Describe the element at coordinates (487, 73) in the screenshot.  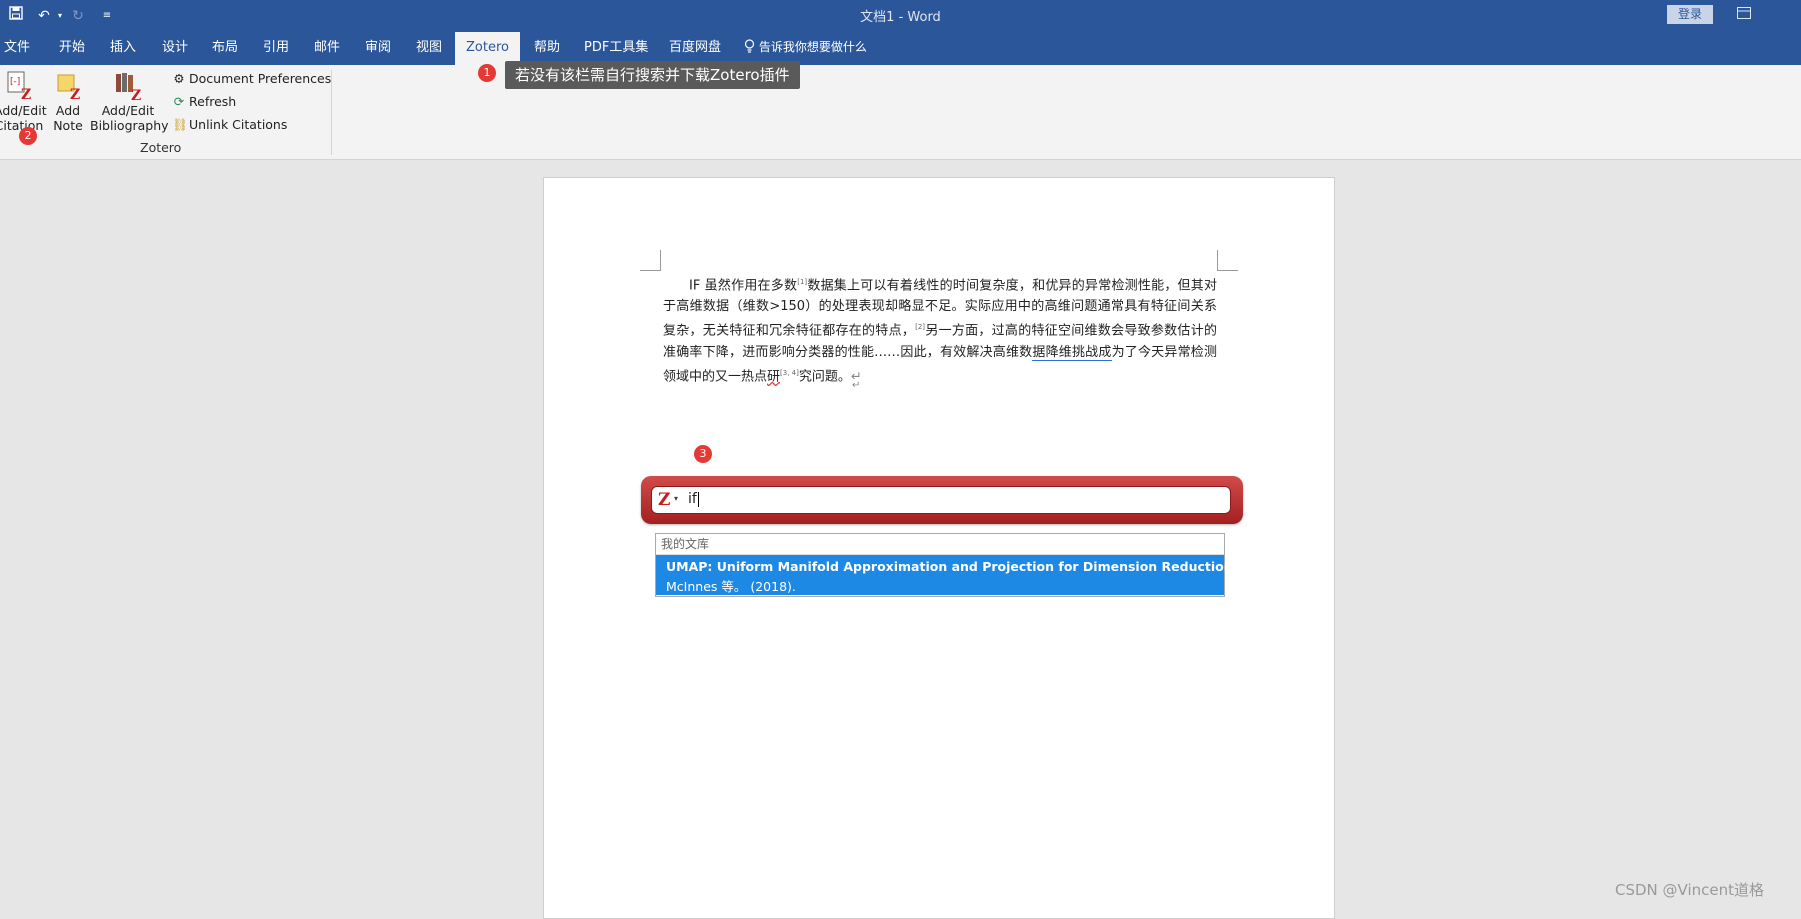
I see `annotation-badge-1: 1` at that location.